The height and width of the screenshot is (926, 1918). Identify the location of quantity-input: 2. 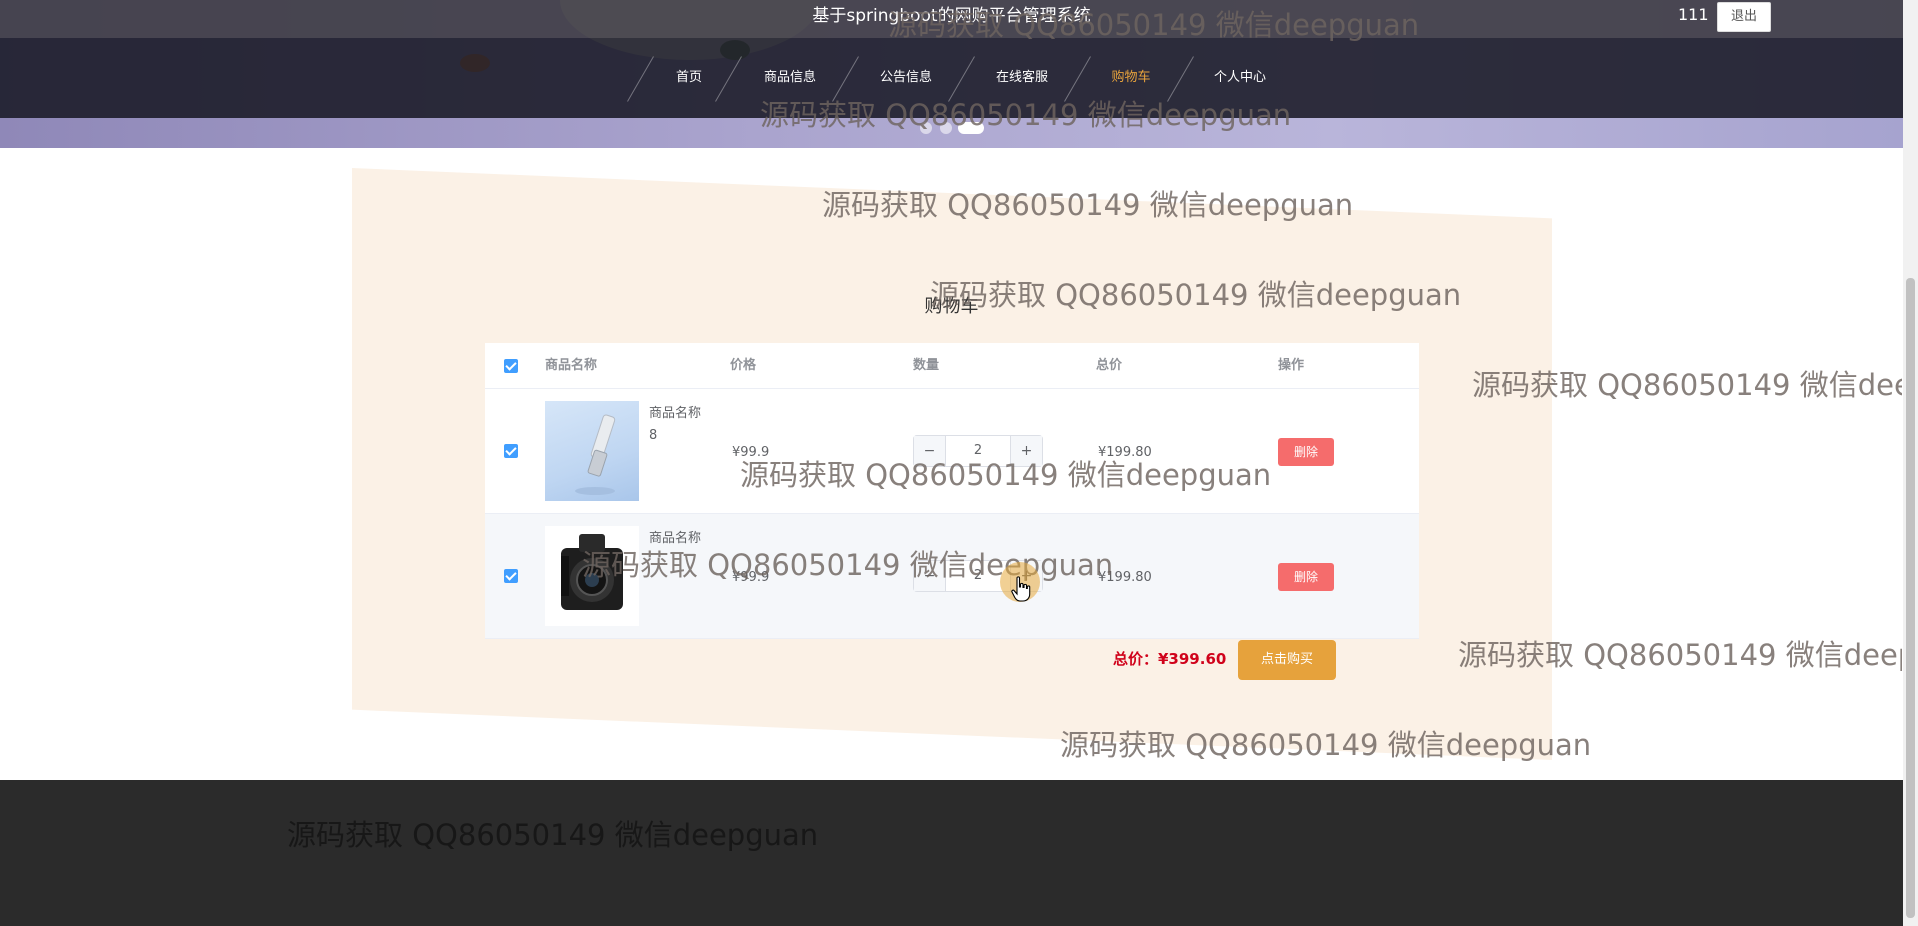
(978, 451).